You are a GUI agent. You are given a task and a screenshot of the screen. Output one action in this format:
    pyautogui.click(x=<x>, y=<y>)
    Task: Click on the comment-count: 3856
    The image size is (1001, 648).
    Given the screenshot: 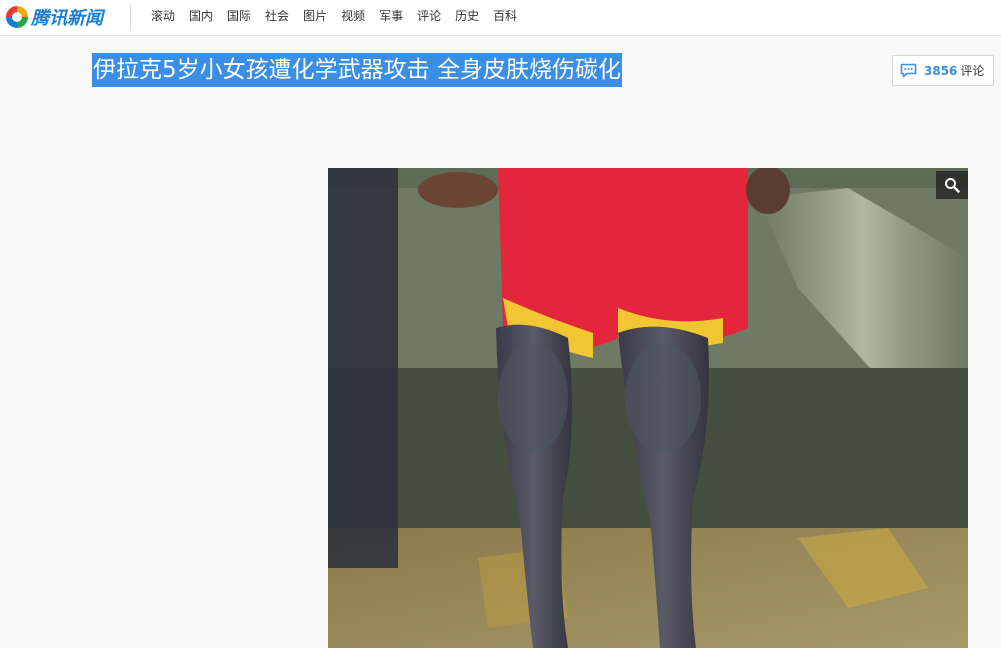 What is the action you would take?
    pyautogui.click(x=941, y=70)
    